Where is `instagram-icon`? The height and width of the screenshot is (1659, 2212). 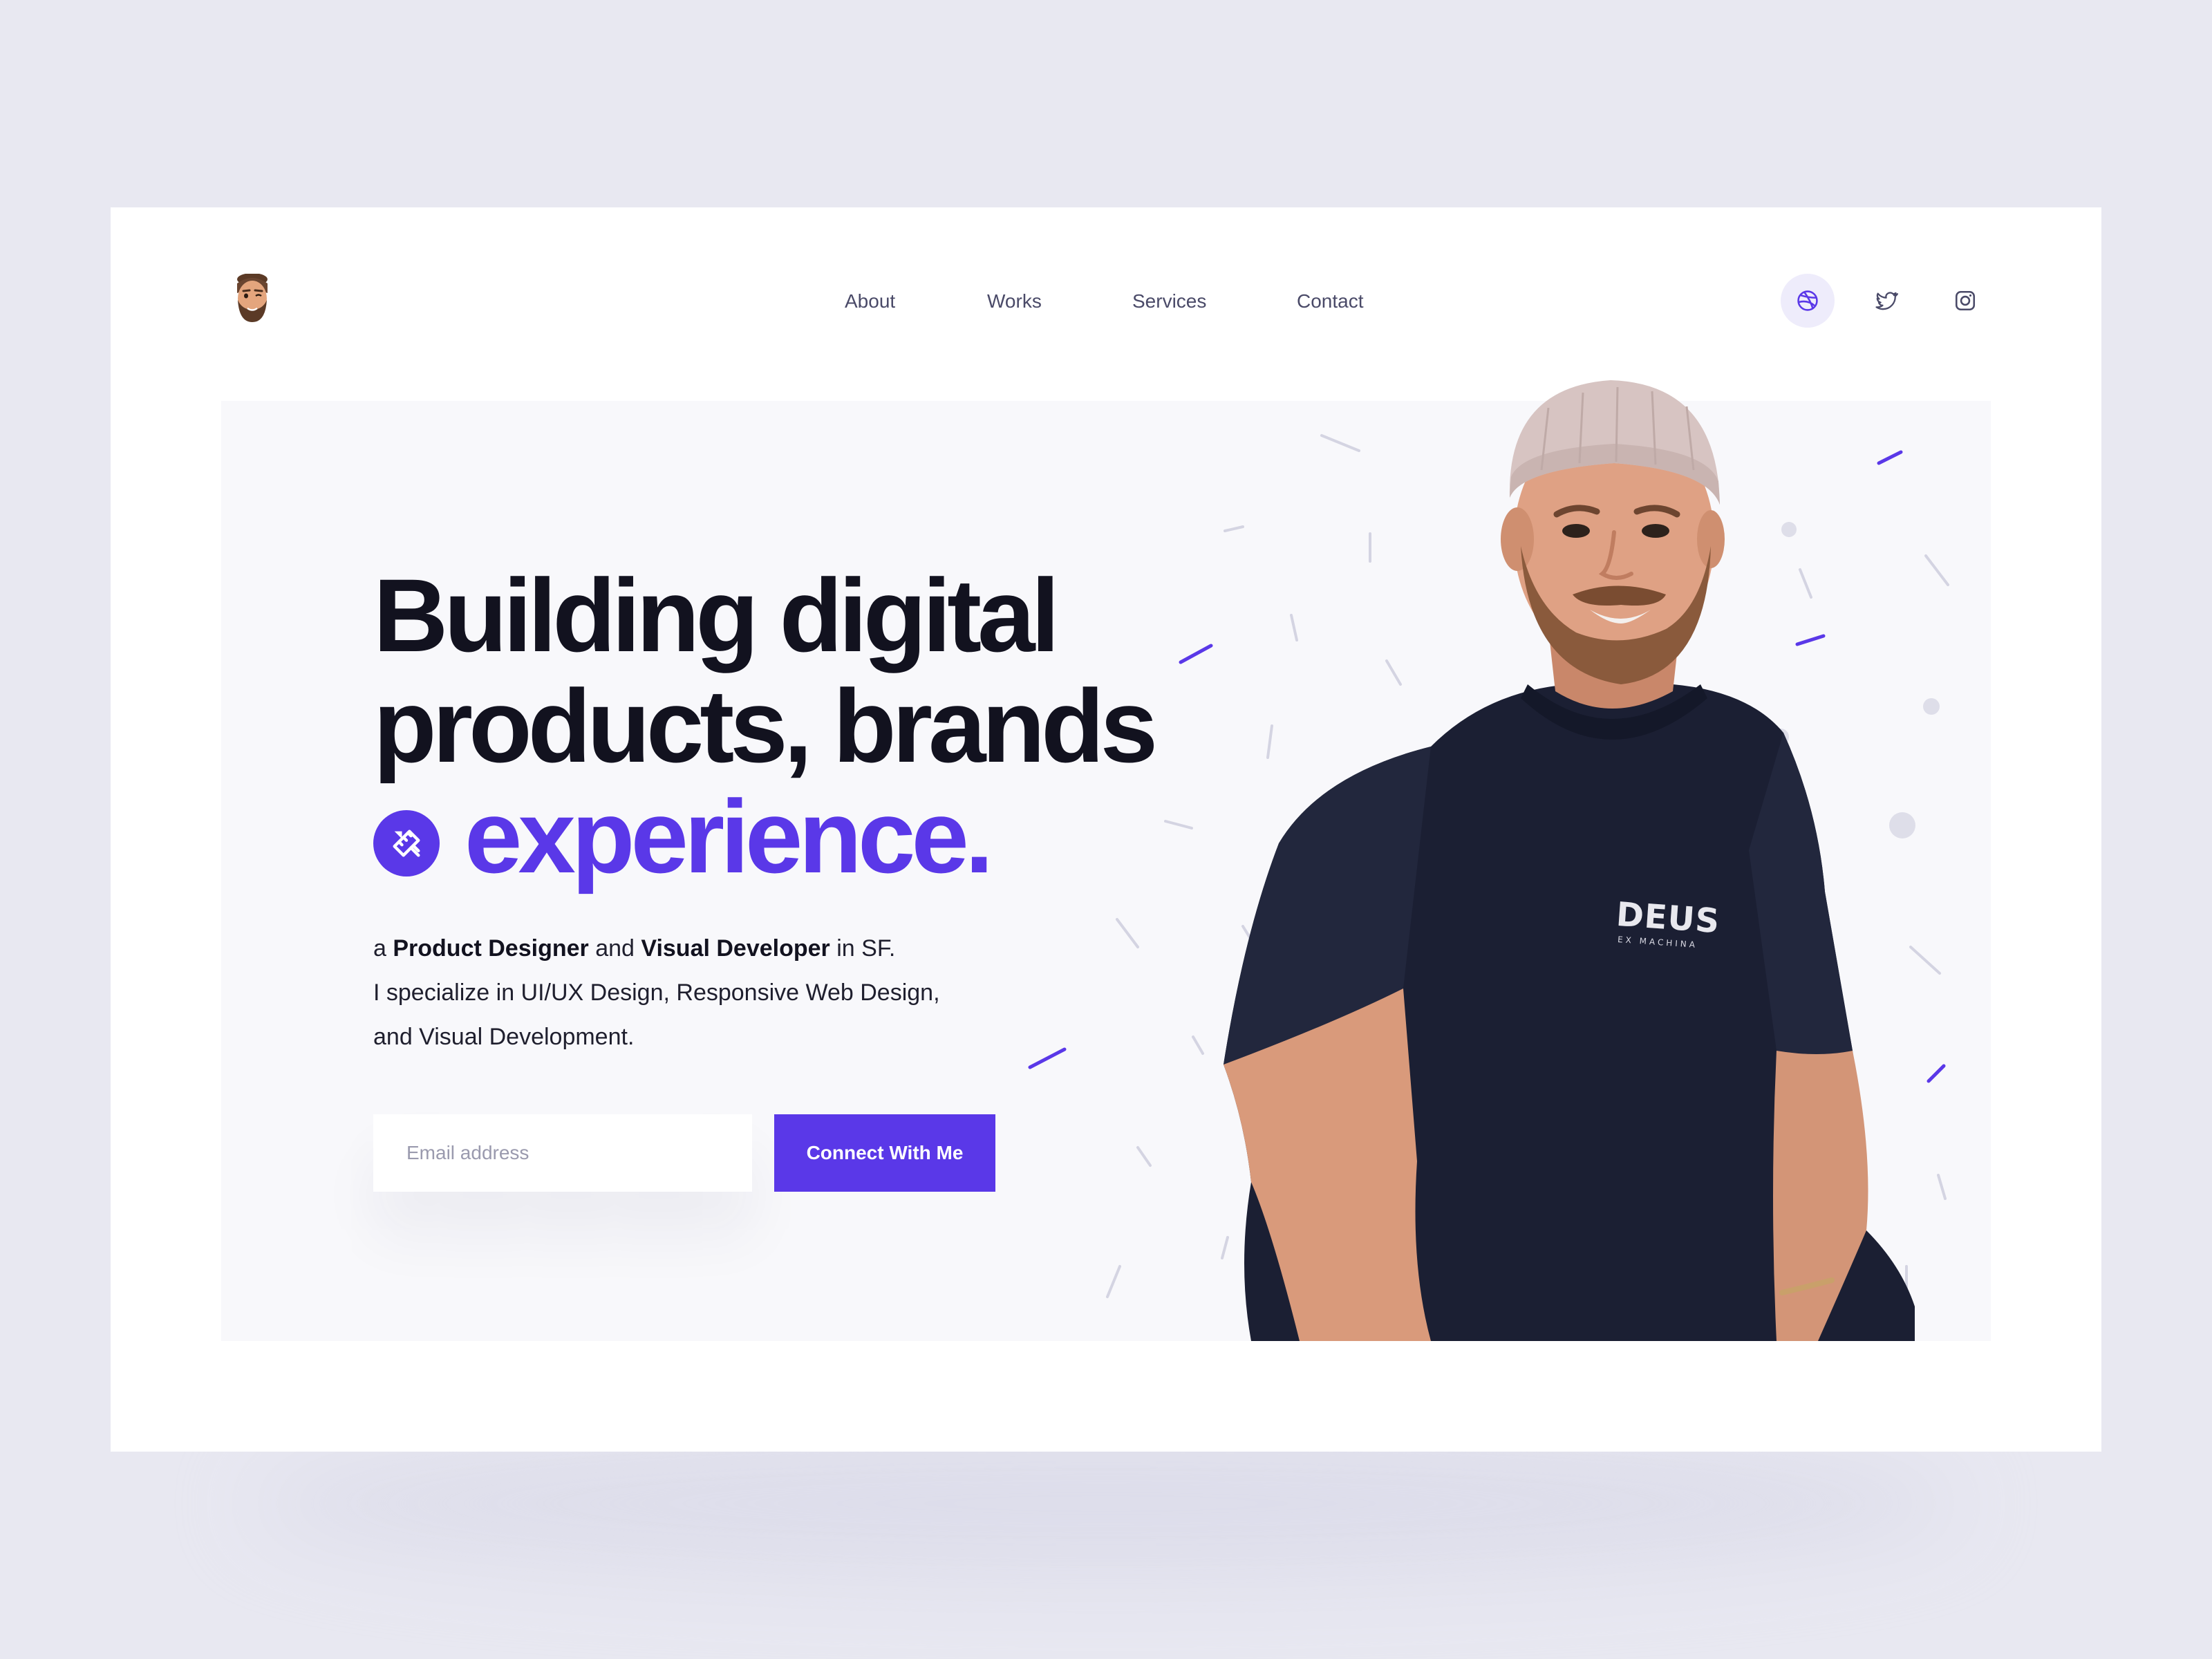 instagram-icon is located at coordinates (1966, 300).